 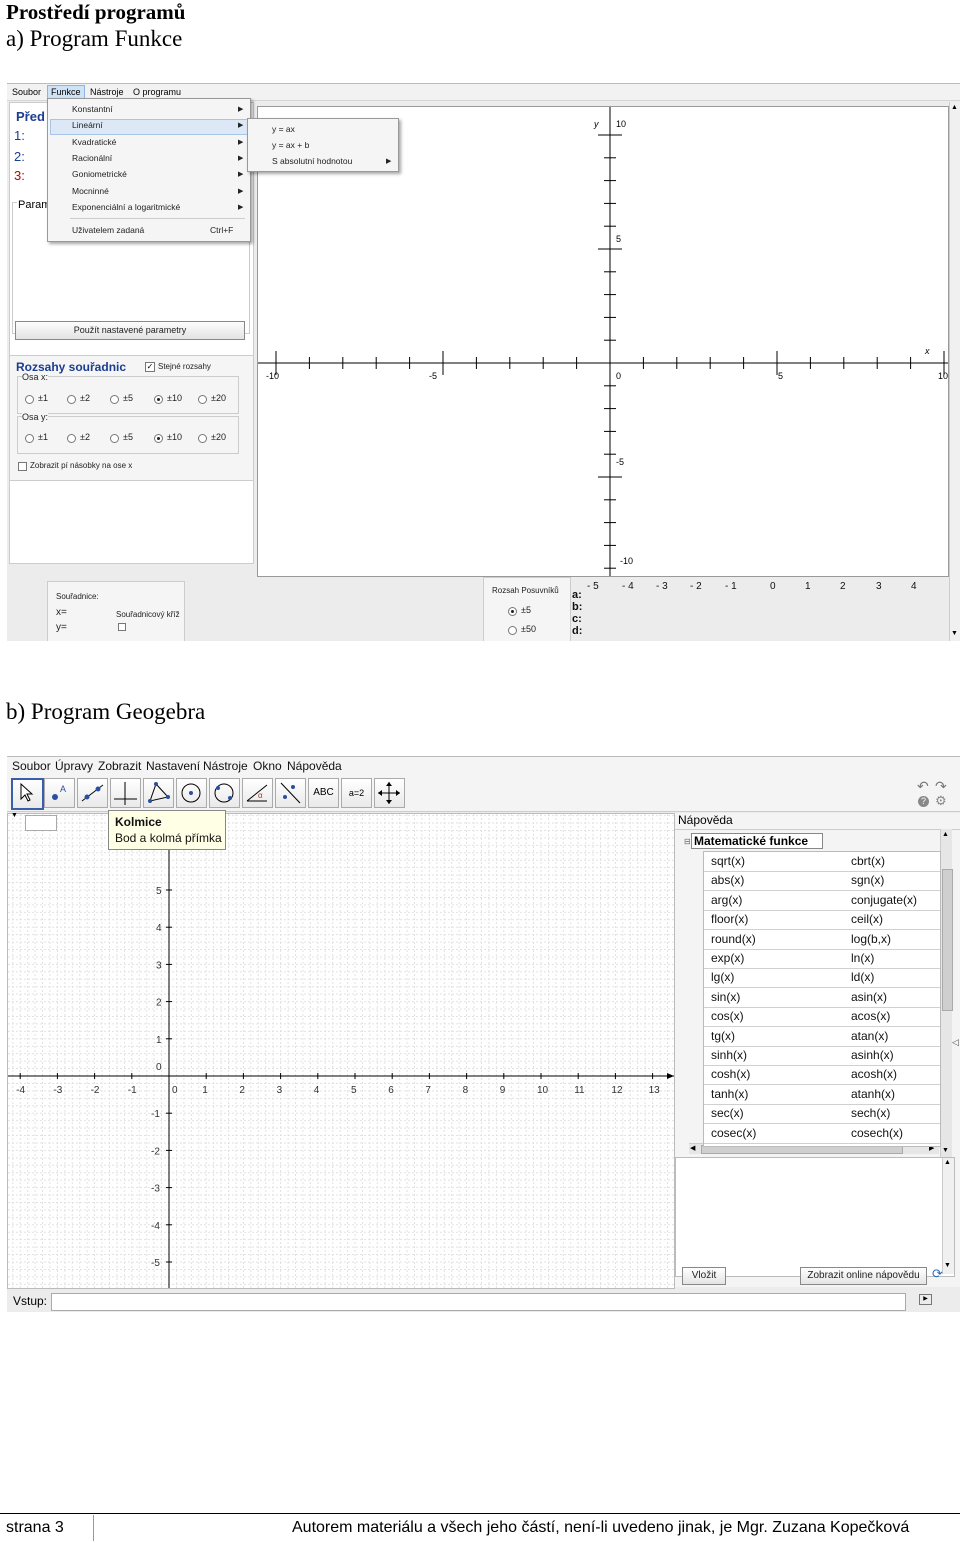 What do you see at coordinates (923, 801) in the screenshot?
I see `help-icon: ?` at bounding box center [923, 801].